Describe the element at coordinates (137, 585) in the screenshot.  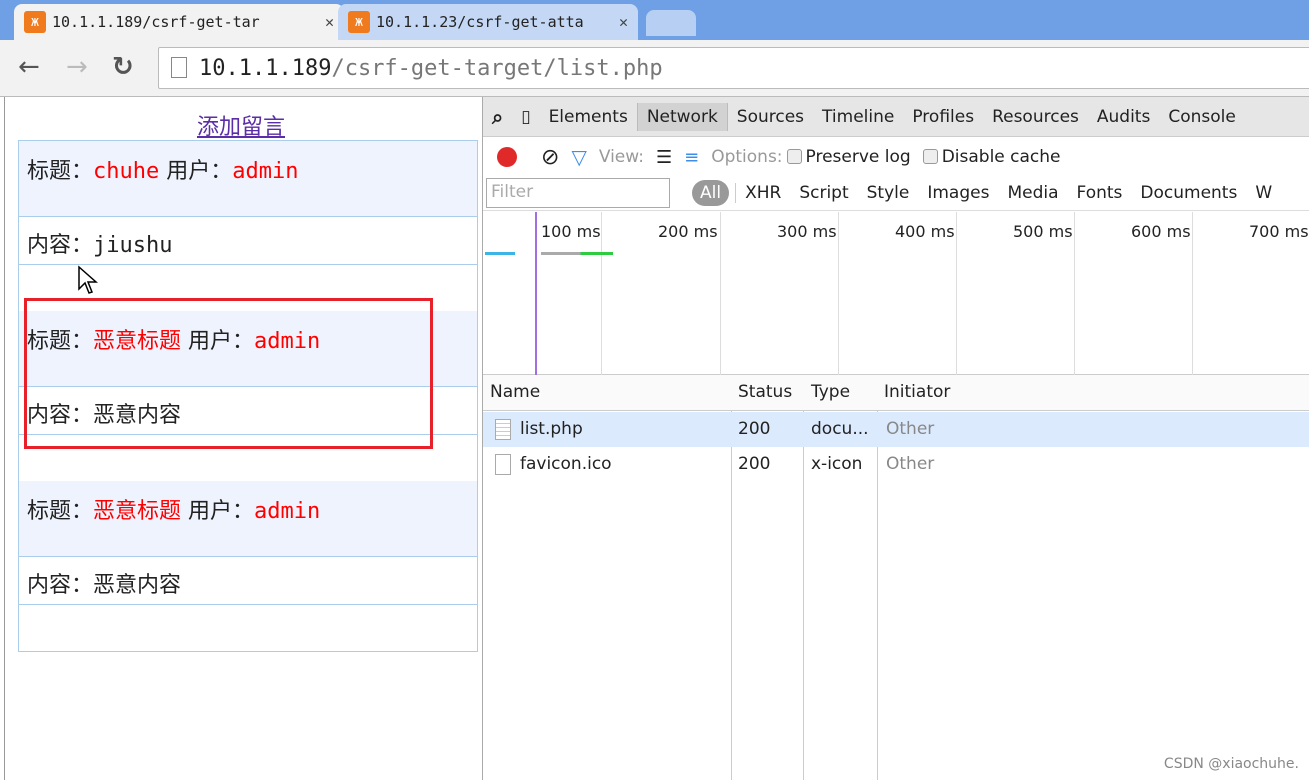
I see `message-content: 恶意内容` at that location.